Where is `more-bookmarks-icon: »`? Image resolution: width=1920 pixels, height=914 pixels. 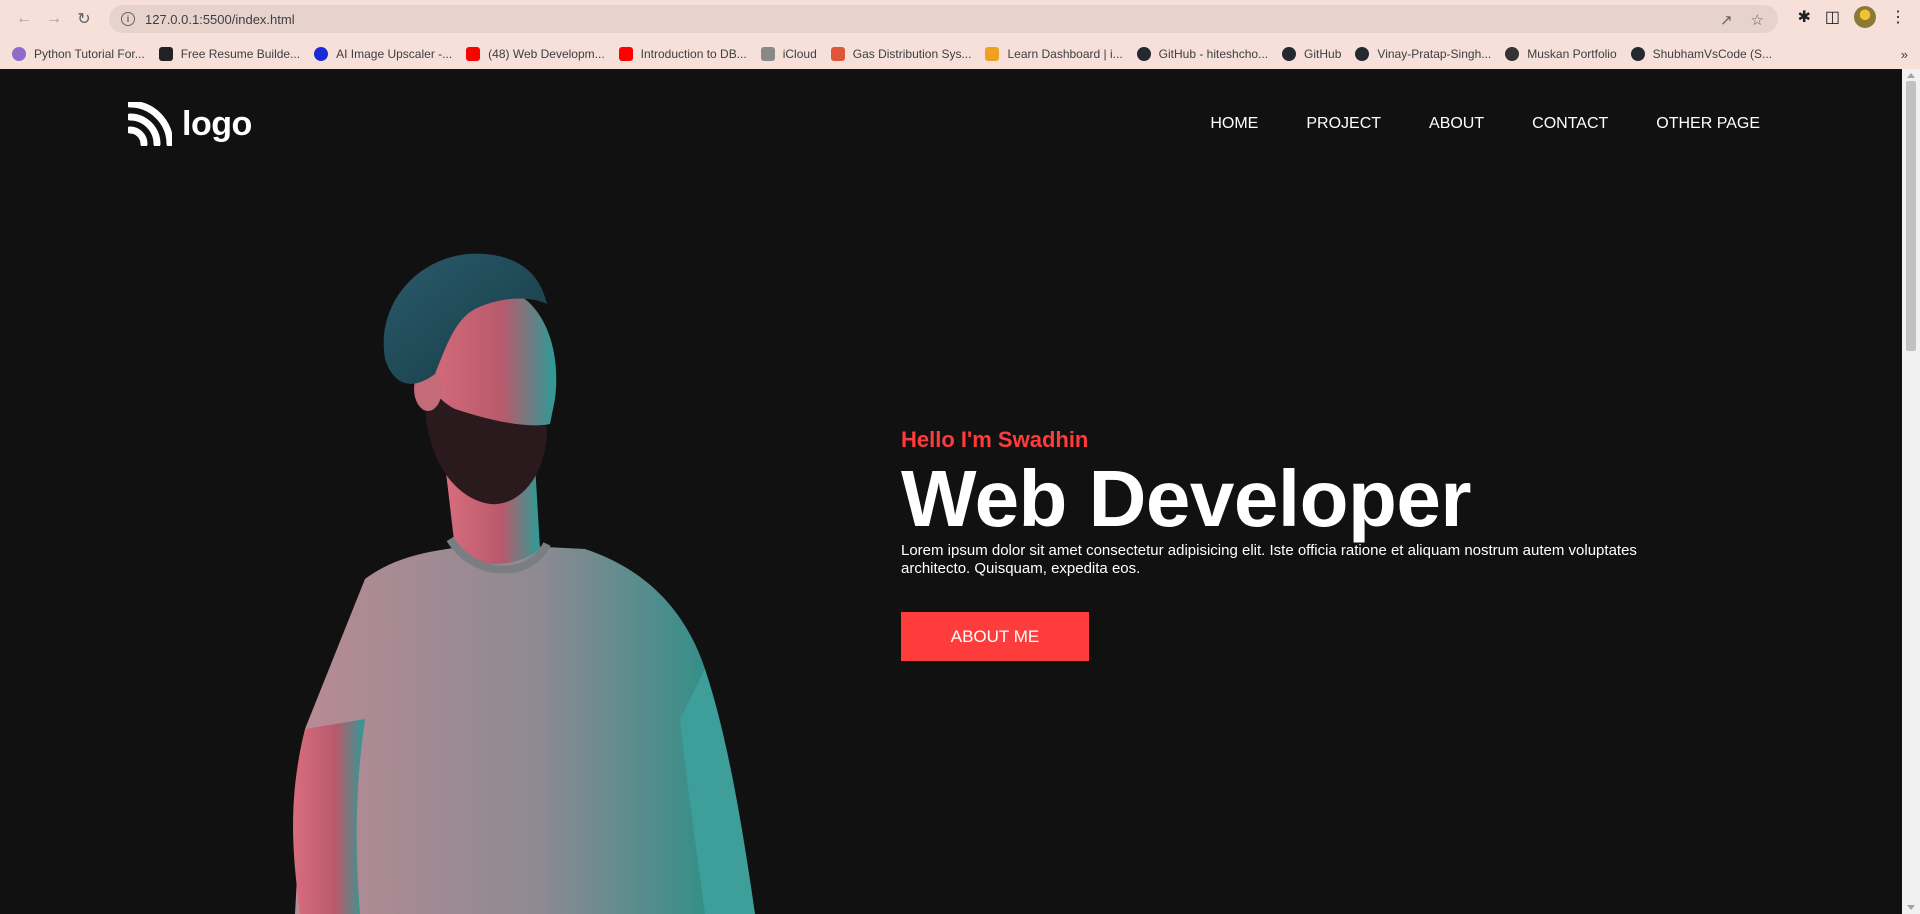 more-bookmarks-icon: » is located at coordinates (1904, 54).